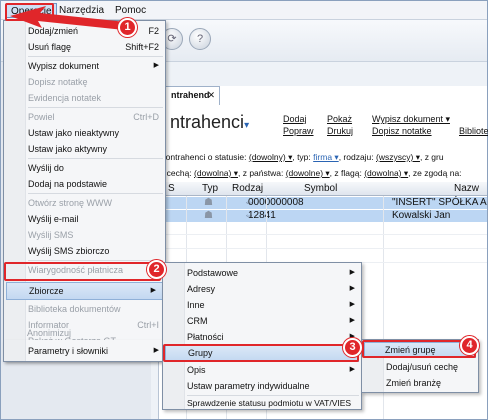 The image size is (488, 420). Describe the element at coordinates (127, 27) in the screenshot. I see `step-badge-1: 1` at that location.